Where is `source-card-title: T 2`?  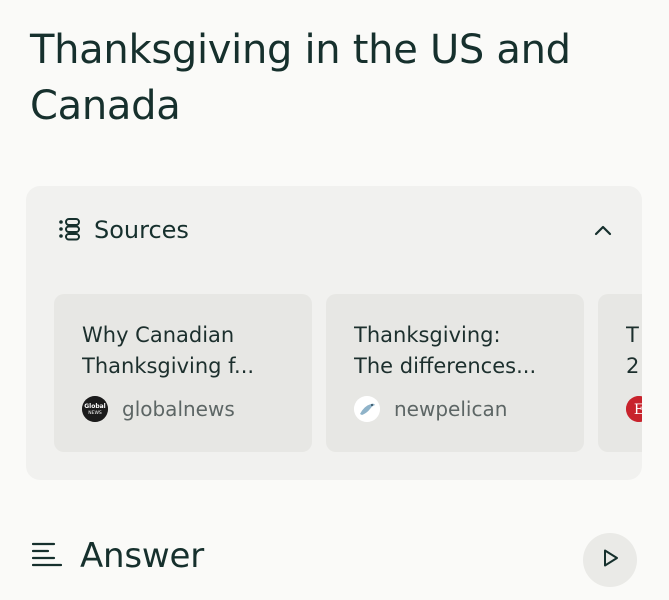
source-card-title: T 2 is located at coordinates (634, 351).